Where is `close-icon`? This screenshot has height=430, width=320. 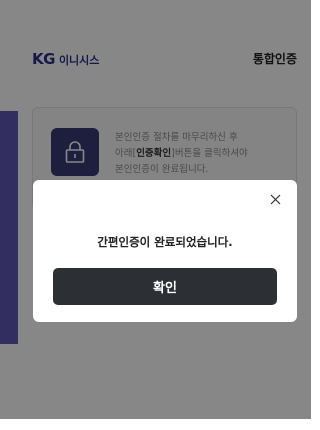 close-icon is located at coordinates (275, 199).